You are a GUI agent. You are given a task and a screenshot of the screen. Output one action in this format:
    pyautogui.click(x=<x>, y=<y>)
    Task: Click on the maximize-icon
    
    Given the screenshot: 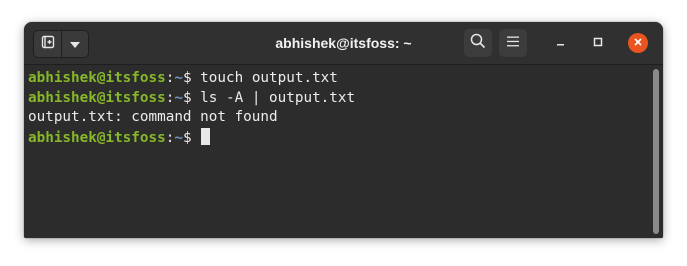 What is the action you would take?
    pyautogui.click(x=598, y=43)
    